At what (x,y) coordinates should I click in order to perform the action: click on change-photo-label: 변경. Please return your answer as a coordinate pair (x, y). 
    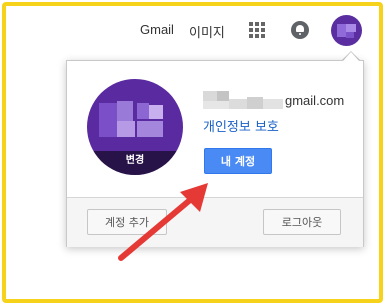
    Looking at the image, I should click on (135, 163).